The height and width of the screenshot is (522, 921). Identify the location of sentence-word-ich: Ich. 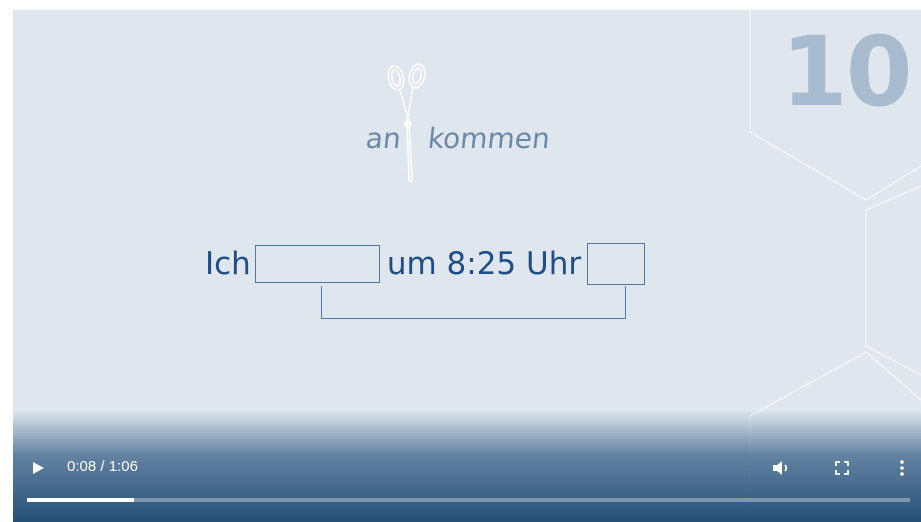
(228, 264).